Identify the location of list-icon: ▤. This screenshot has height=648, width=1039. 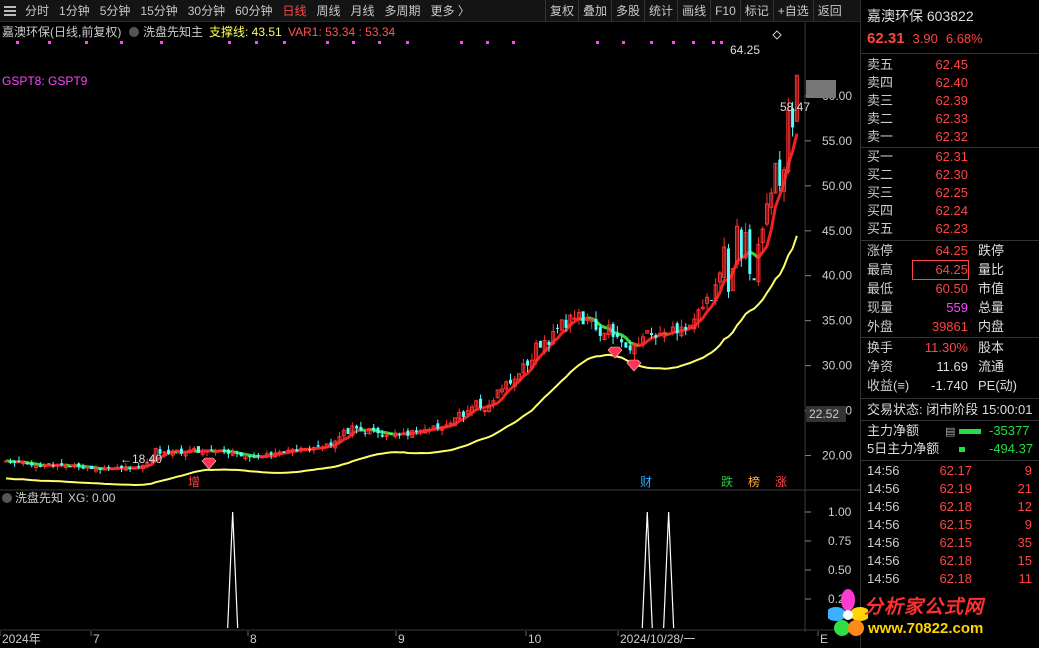
(952, 432).